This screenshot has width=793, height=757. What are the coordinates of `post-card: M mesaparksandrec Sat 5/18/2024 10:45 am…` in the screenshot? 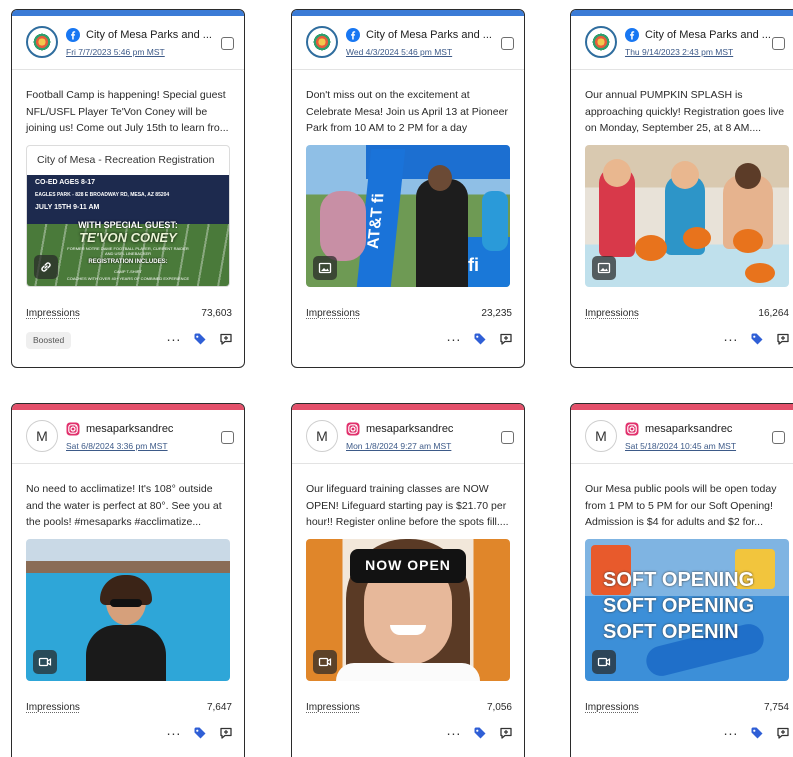 It's located at (681, 580).